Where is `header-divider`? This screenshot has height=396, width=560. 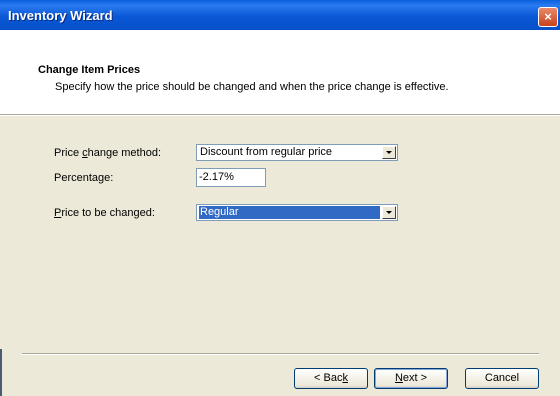
header-divider is located at coordinates (280, 115).